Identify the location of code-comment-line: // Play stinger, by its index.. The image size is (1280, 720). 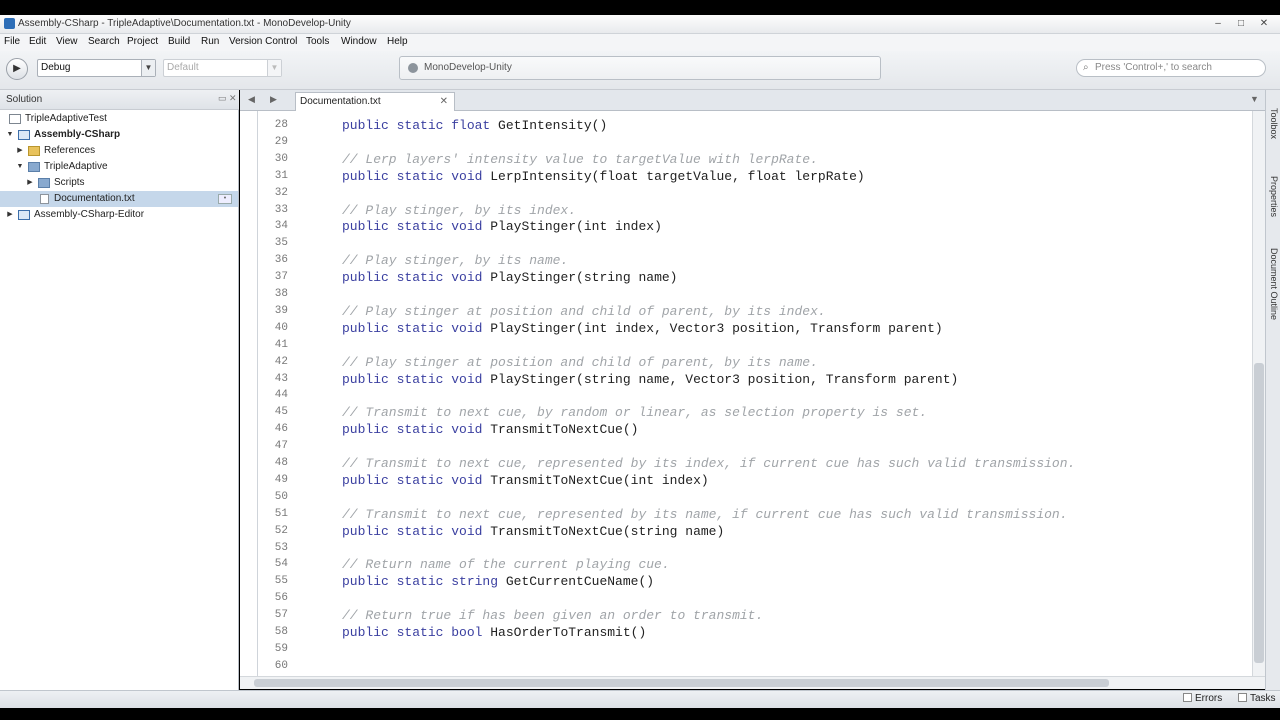
(459, 210).